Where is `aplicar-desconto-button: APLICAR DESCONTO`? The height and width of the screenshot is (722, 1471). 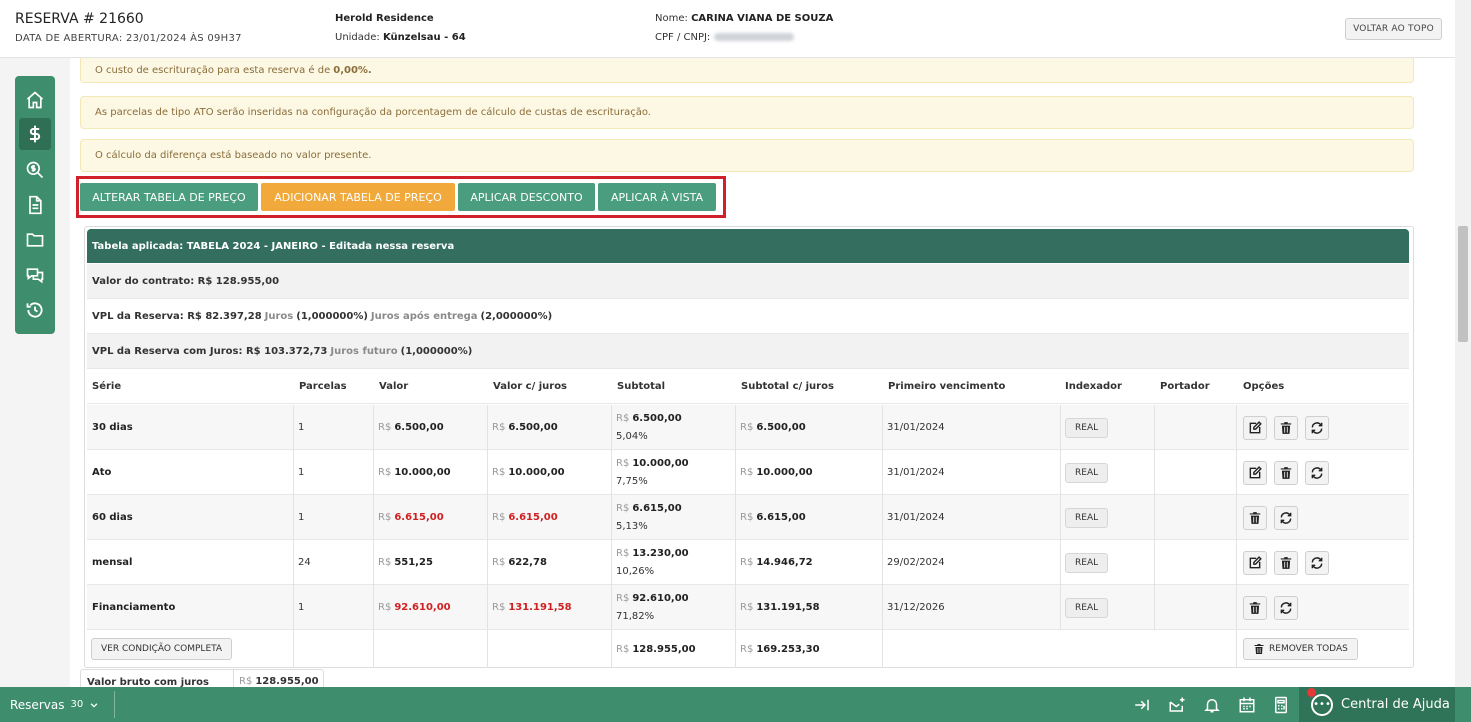
aplicar-desconto-button: APLICAR DESCONTO is located at coordinates (526, 197).